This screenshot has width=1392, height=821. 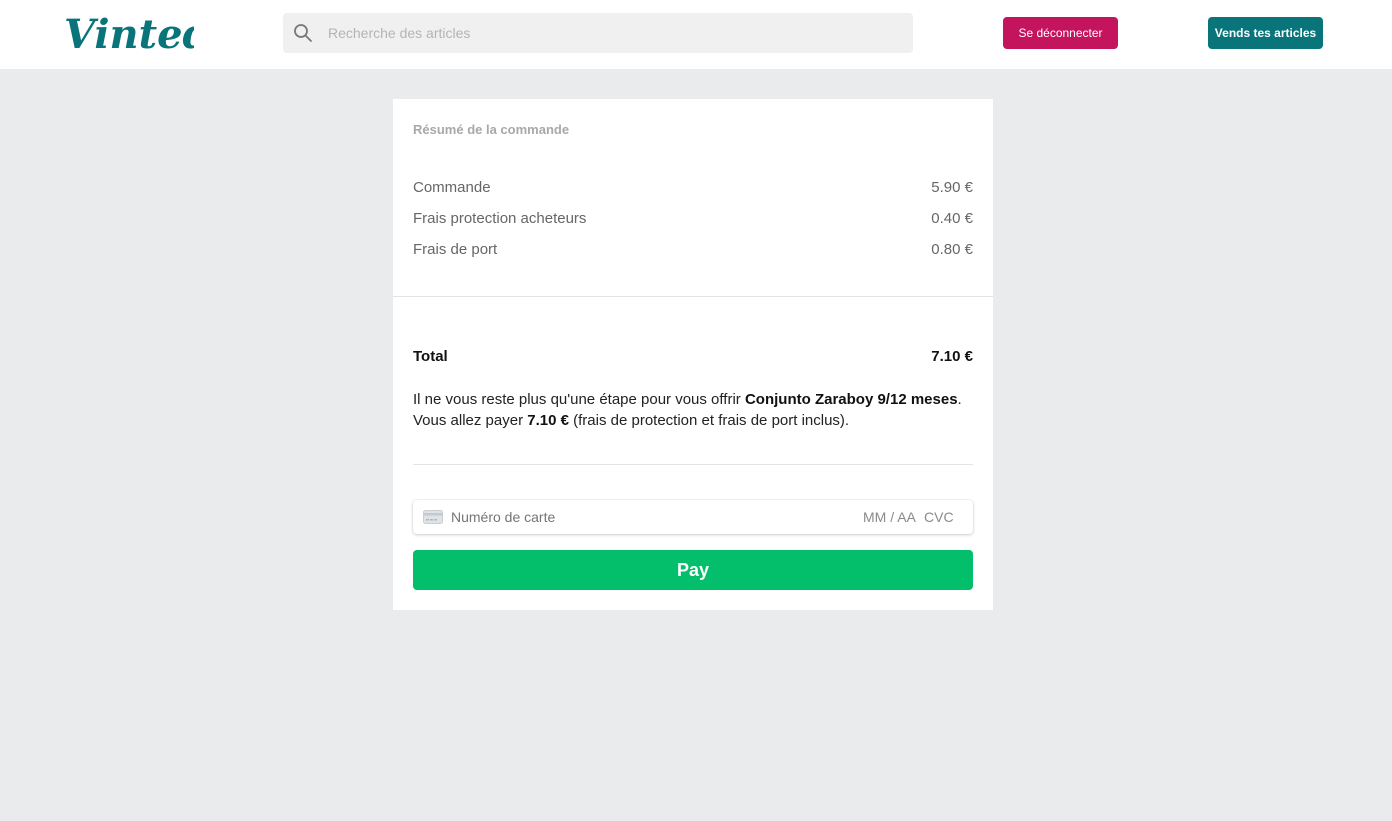 I want to click on total-label: Total, so click(x=430, y=356).